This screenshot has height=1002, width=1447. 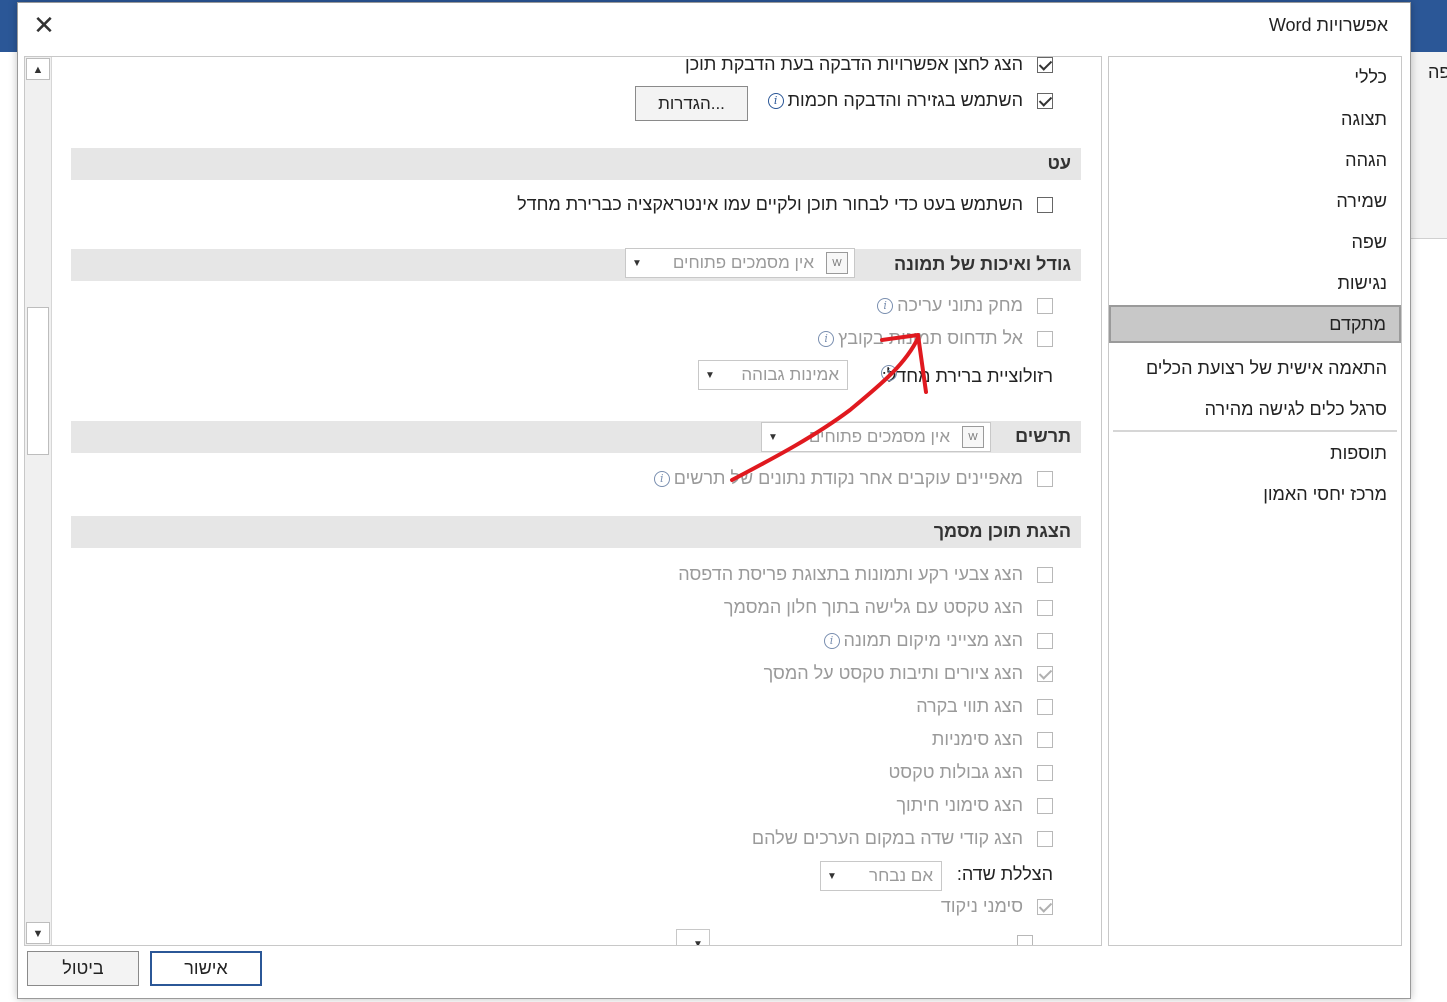 I want to click on display-option-row: הצג תווי בקרה, so click(x=984, y=706).